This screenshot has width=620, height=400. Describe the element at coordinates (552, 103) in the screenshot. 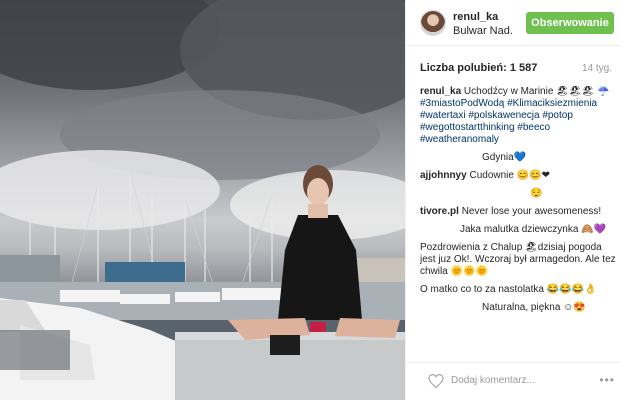

I see `hashtag-link: #Klimaciksiezmienia` at that location.